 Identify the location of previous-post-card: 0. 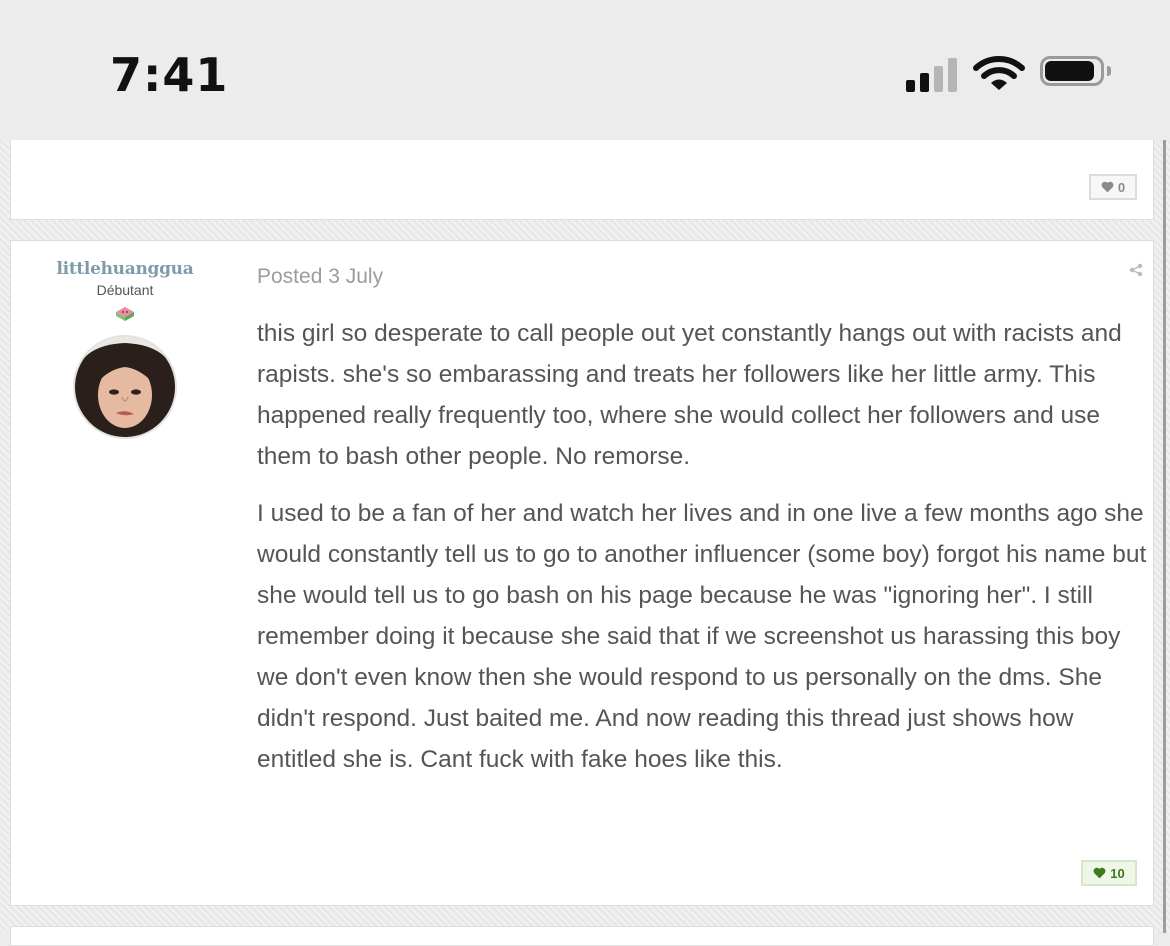
(582, 180).